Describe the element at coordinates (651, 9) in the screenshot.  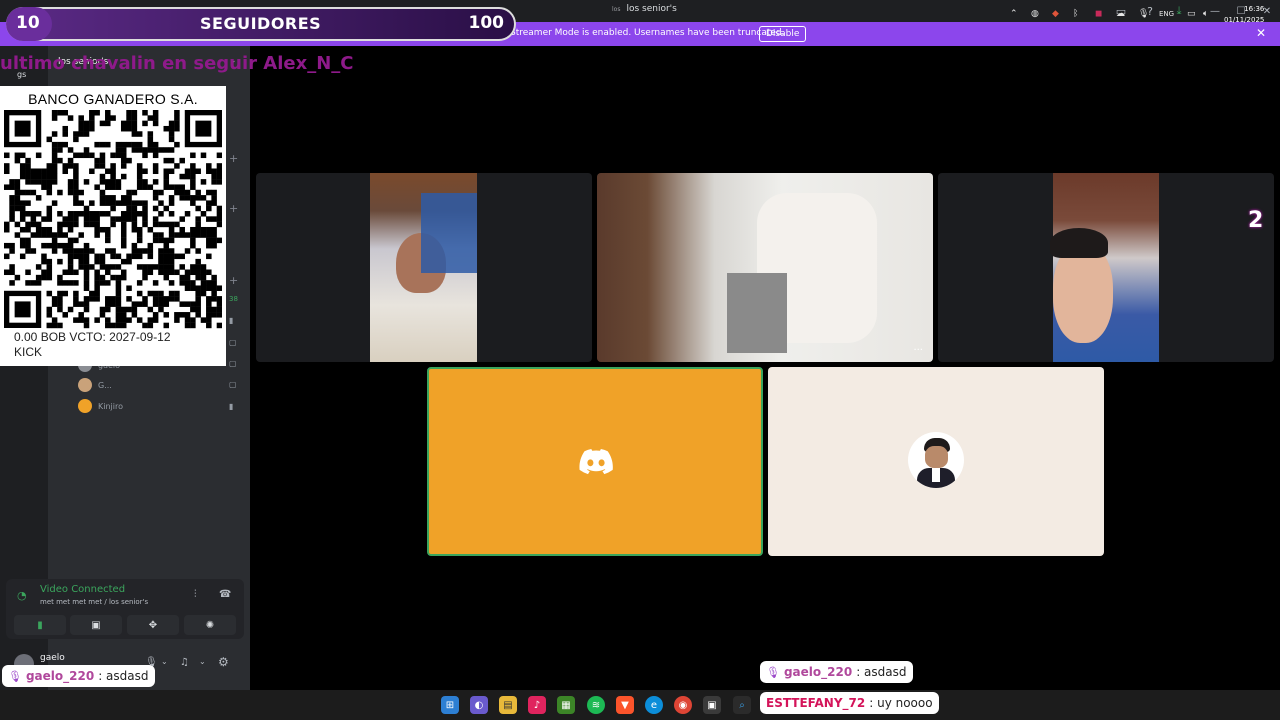
I see `window-title-text: los senior's` at that location.